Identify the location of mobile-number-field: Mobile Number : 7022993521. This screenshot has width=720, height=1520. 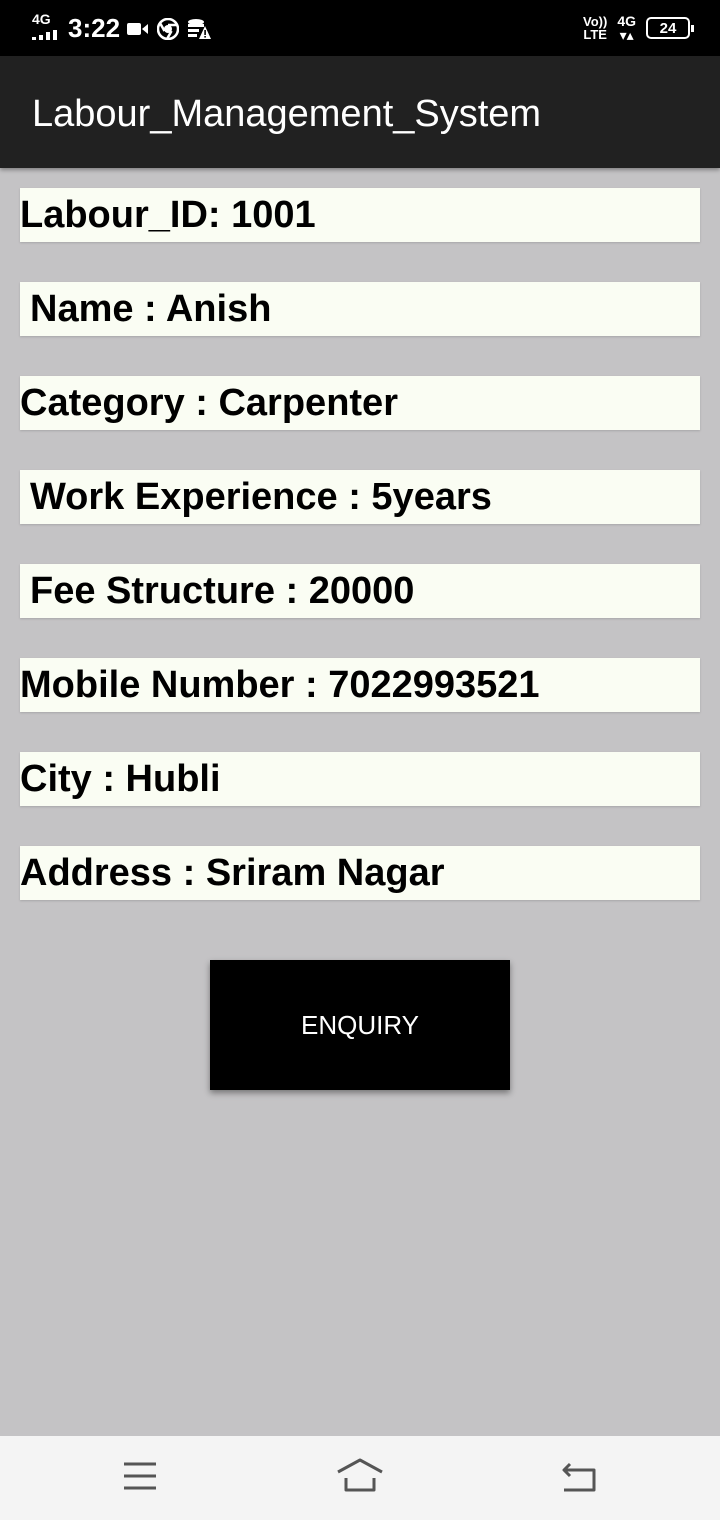
(360, 685).